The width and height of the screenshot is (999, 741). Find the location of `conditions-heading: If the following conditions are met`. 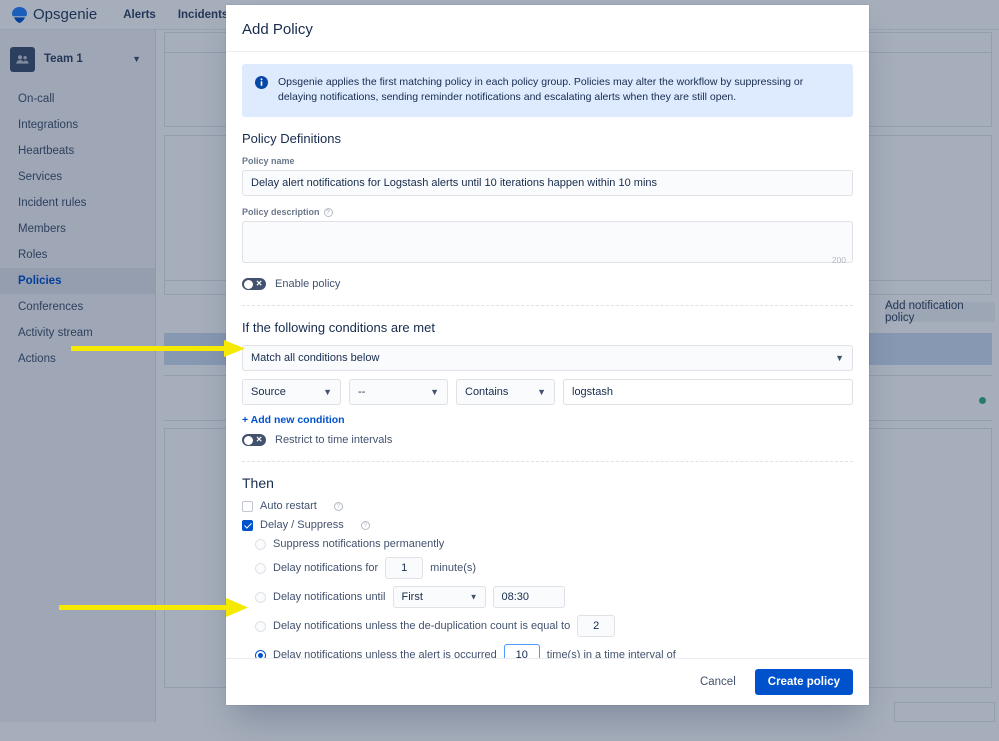

conditions-heading: If the following conditions are met is located at coordinates (338, 327).